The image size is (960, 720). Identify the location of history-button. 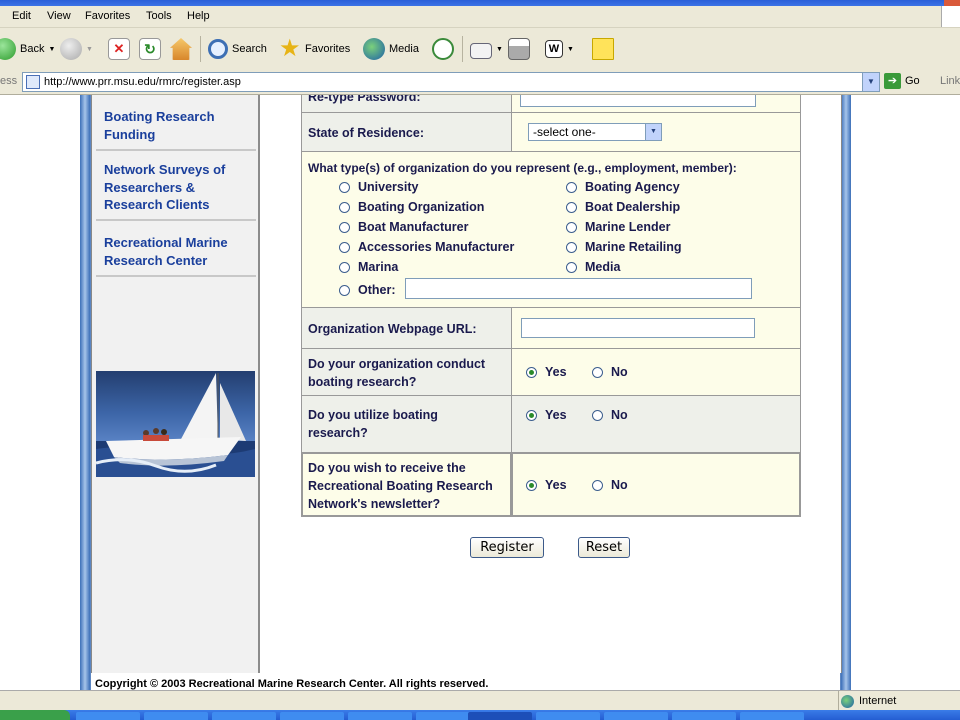
(443, 49).